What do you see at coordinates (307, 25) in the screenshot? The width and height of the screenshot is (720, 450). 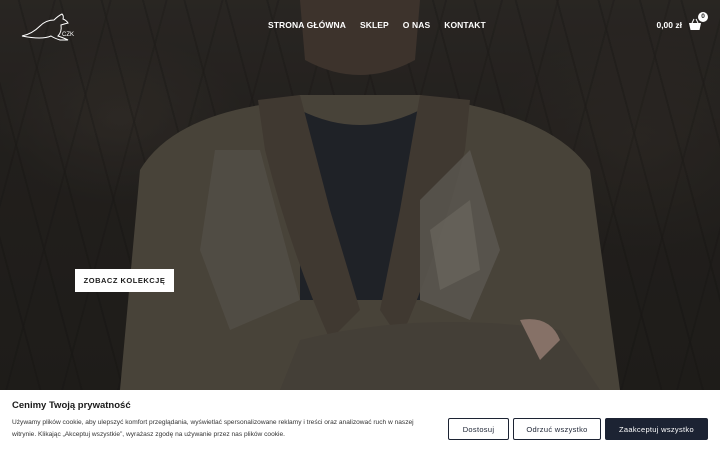 I see `nav-home: STRONA GŁÓWNA` at bounding box center [307, 25].